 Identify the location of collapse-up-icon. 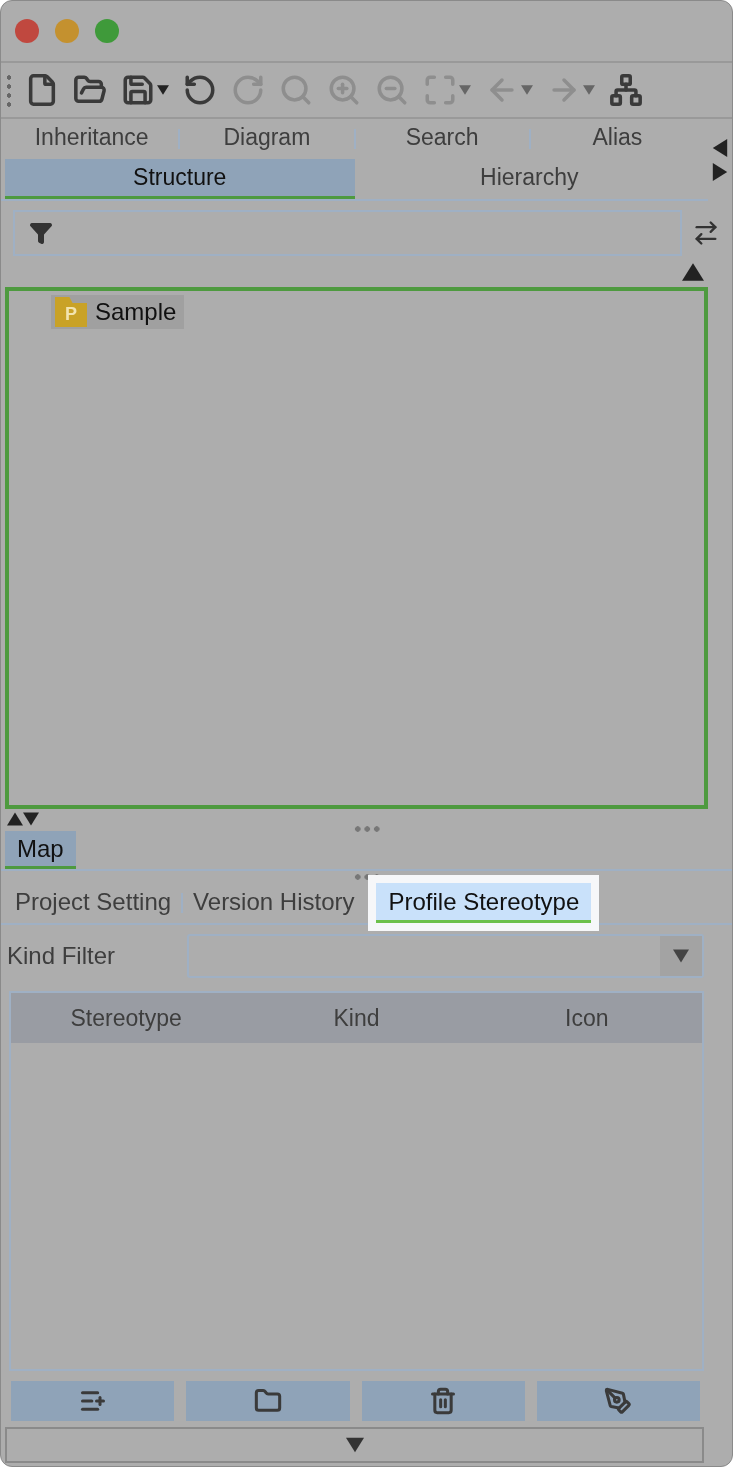
(693, 272).